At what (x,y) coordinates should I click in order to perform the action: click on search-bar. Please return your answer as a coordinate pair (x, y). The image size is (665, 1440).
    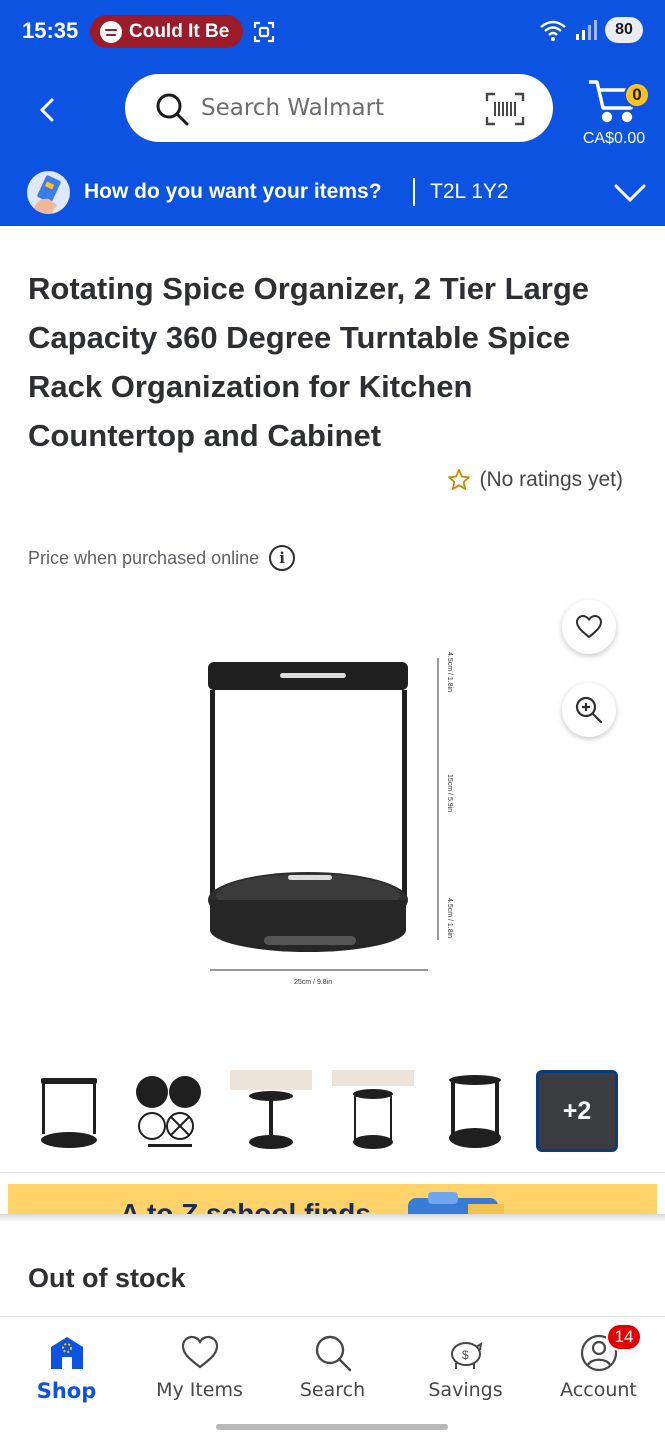
    Looking at the image, I should click on (339, 108).